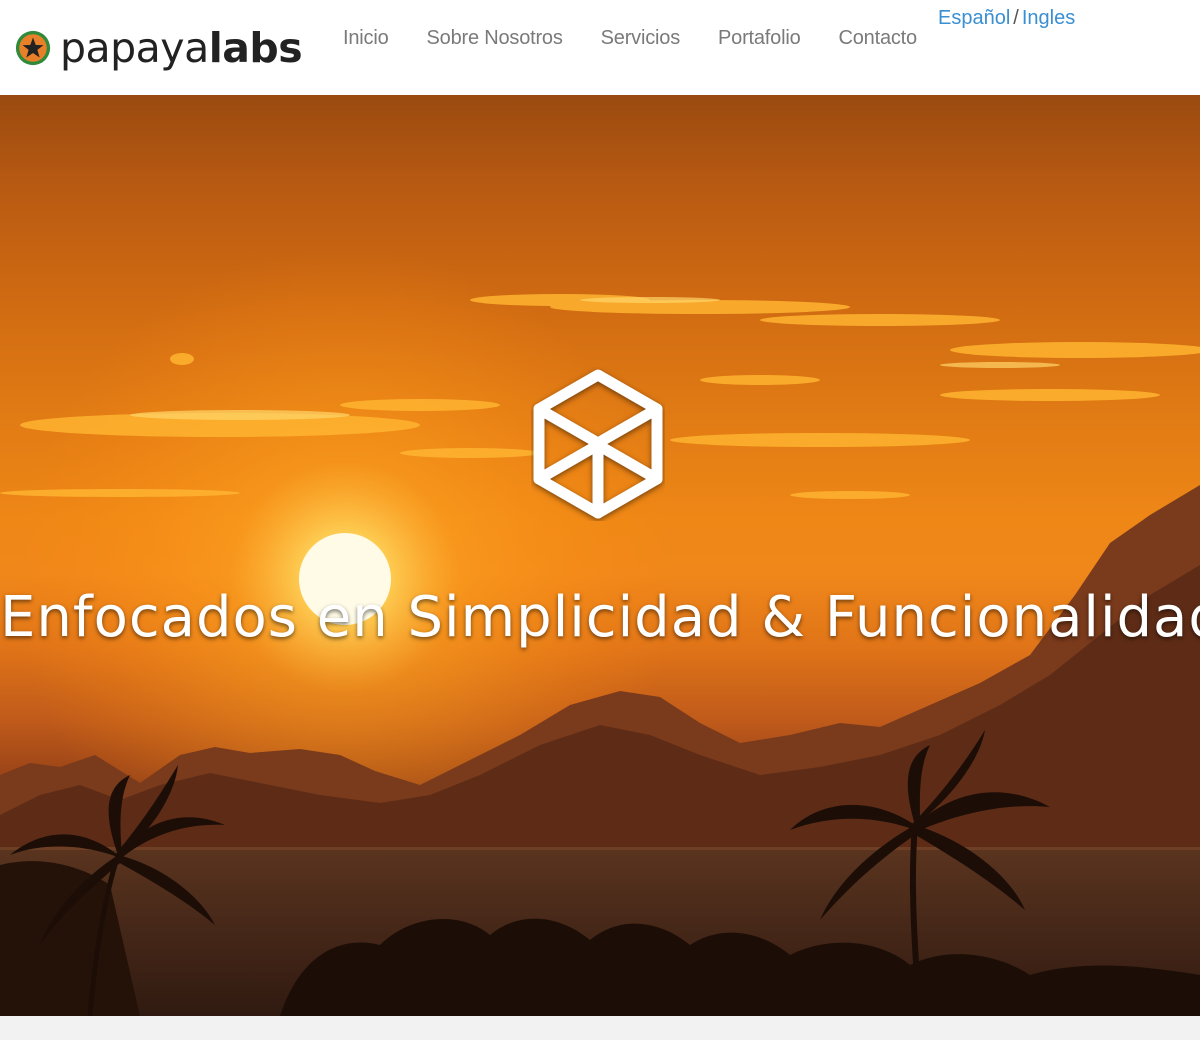 This screenshot has width=1200, height=1040. What do you see at coordinates (878, 38) in the screenshot?
I see `nav-item-contacto: Contacto` at bounding box center [878, 38].